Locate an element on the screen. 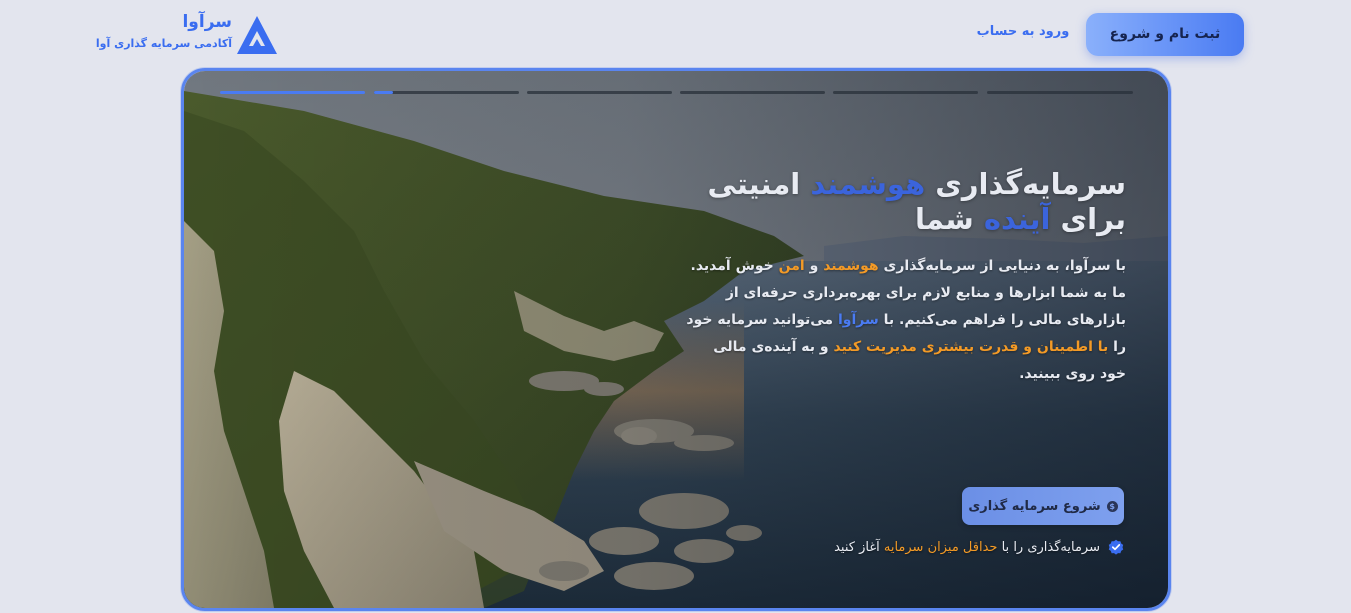 Image resolution: width=1351 pixels, height=613 pixels. logo-icon is located at coordinates (257, 35).